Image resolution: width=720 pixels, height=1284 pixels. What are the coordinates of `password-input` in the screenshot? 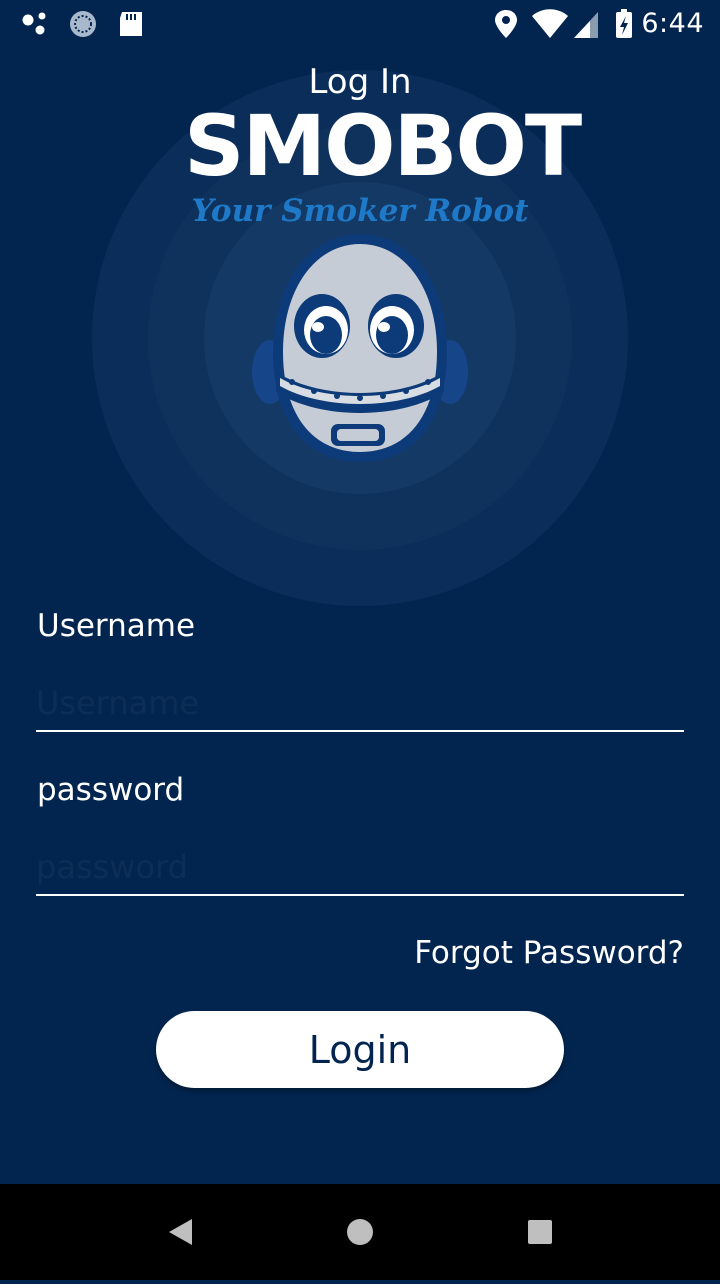 It's located at (360, 868).